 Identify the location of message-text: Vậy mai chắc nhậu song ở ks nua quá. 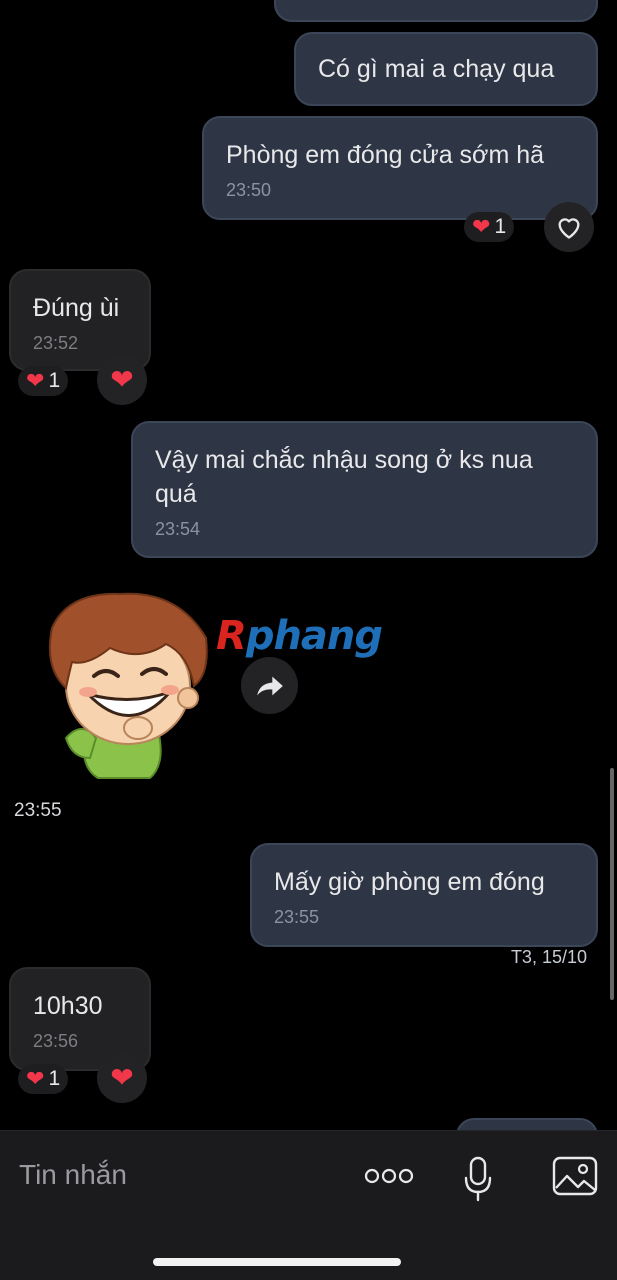
(344, 477).